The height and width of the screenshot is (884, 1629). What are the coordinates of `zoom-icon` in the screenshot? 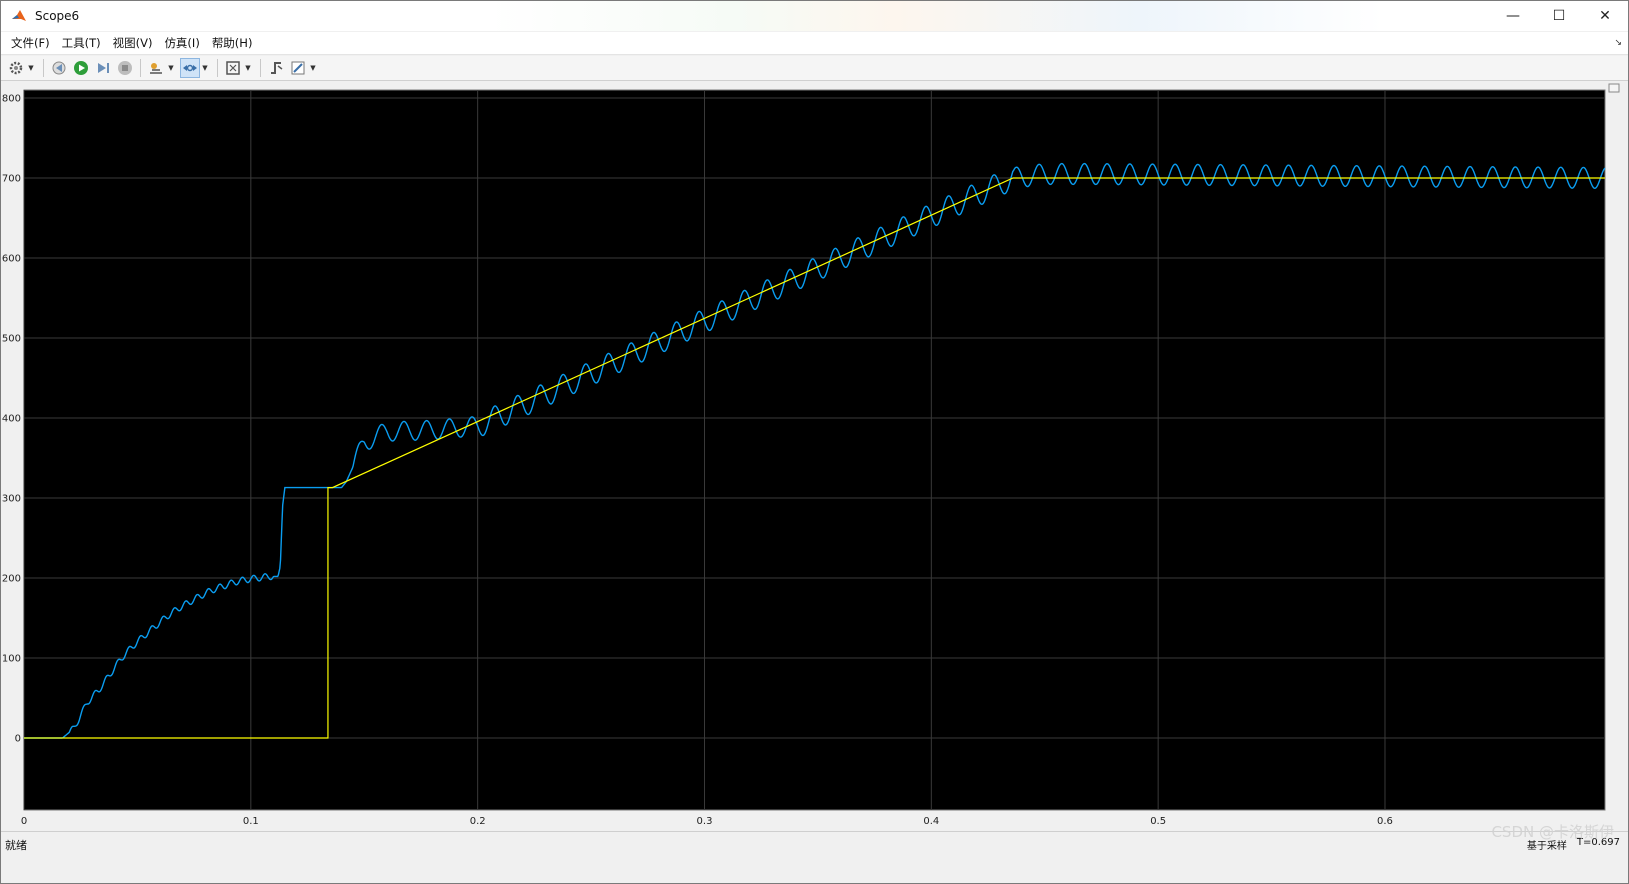 It's located at (190, 68).